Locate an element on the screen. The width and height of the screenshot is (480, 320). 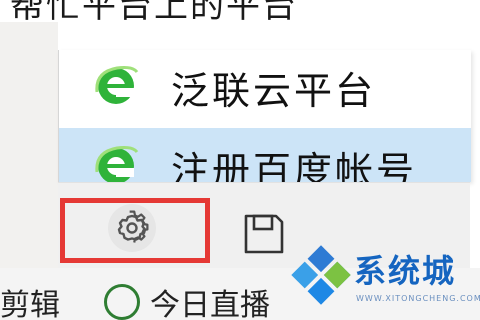
bottom-left-text: 剪辑 is located at coordinates (30, 304).